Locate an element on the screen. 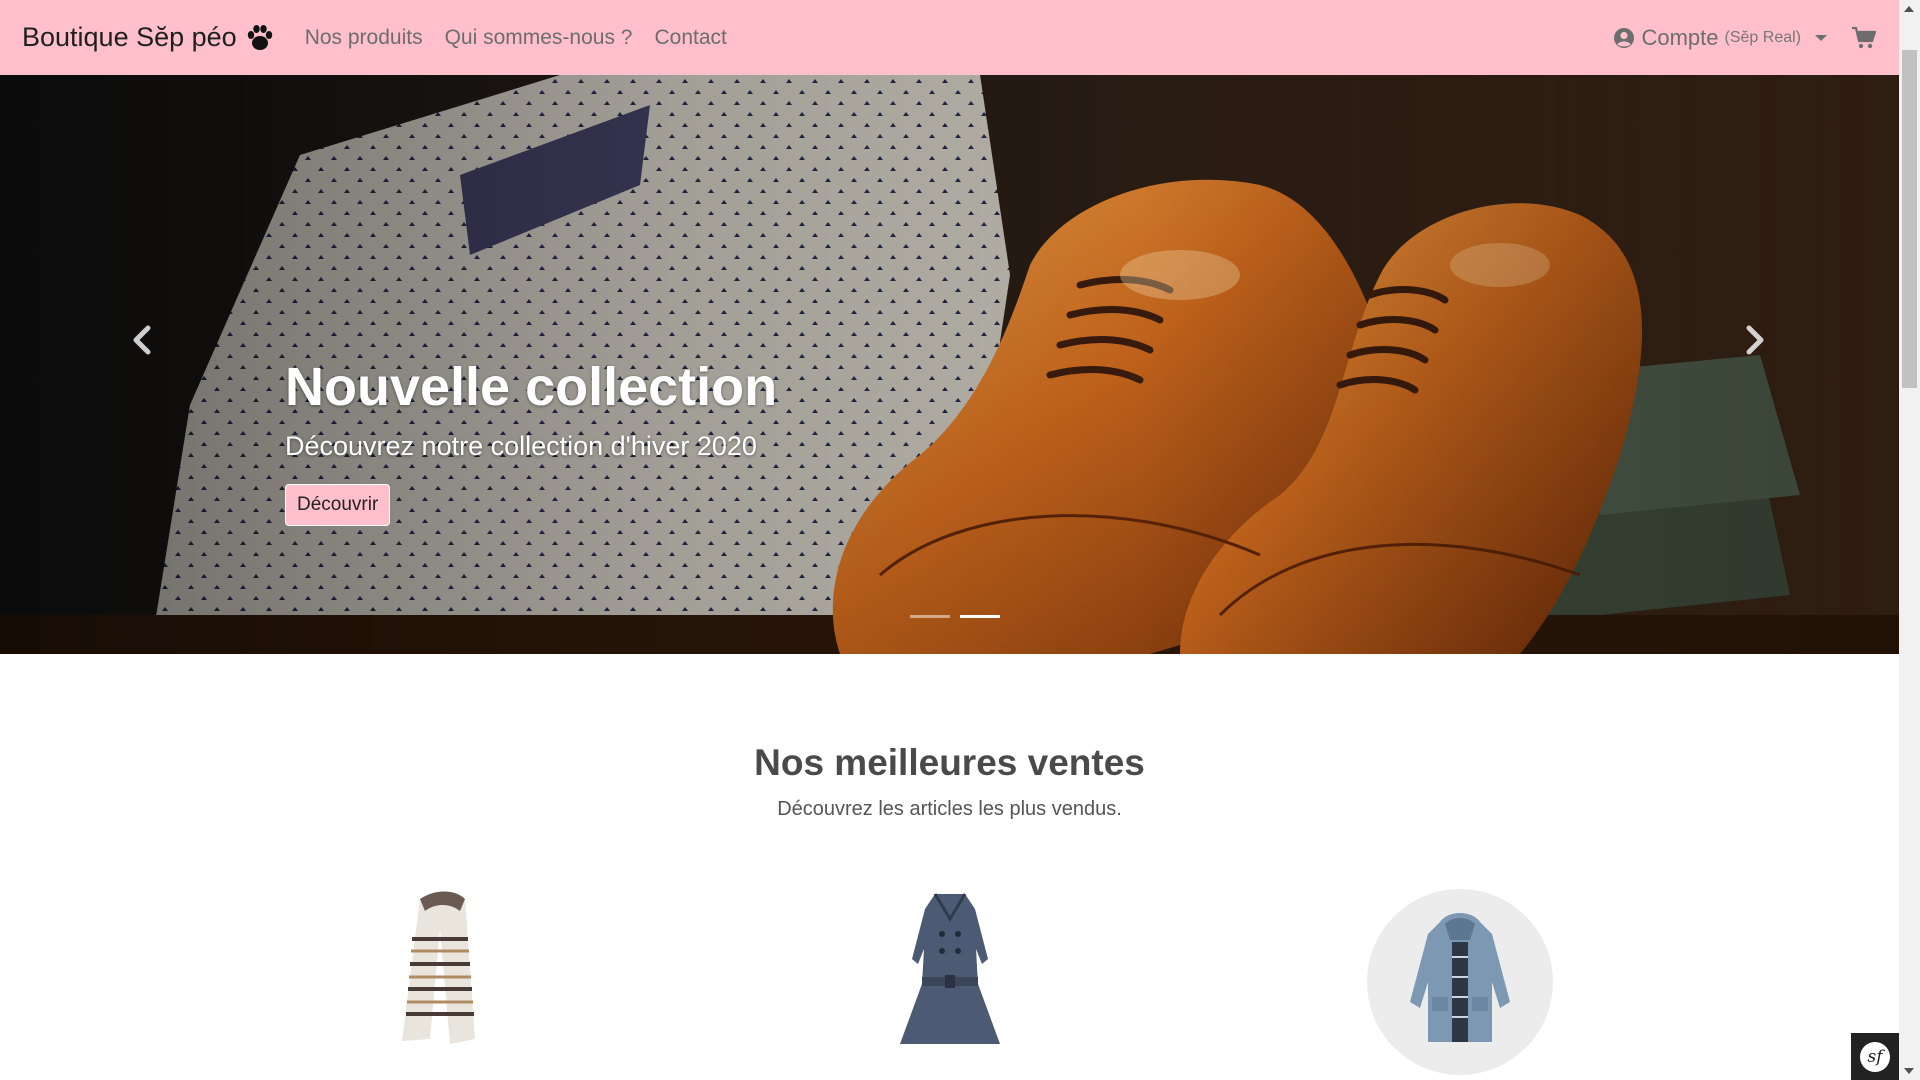 This screenshot has width=1920, height=1080. scroll-down-arrow-icon is located at coordinates (1909, 1071).